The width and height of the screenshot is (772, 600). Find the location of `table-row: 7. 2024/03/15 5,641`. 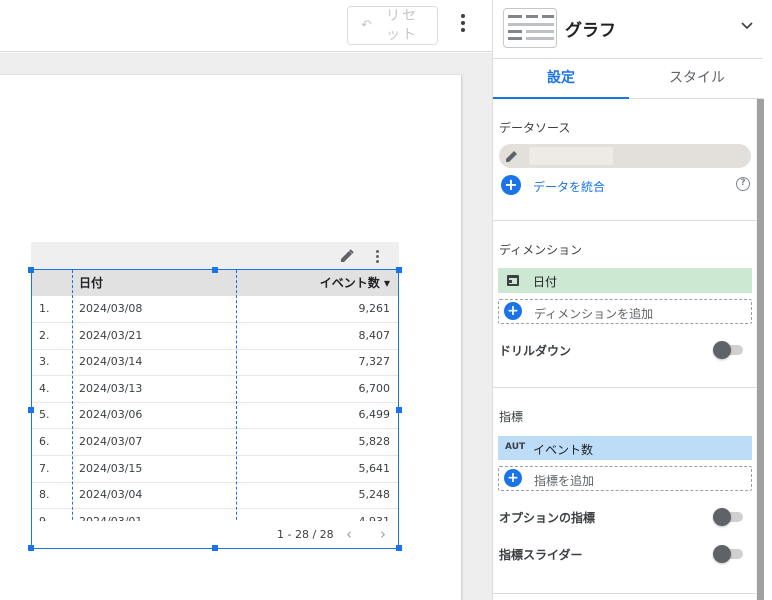

table-row: 7. 2024/03/15 5,641 is located at coordinates (215, 469).